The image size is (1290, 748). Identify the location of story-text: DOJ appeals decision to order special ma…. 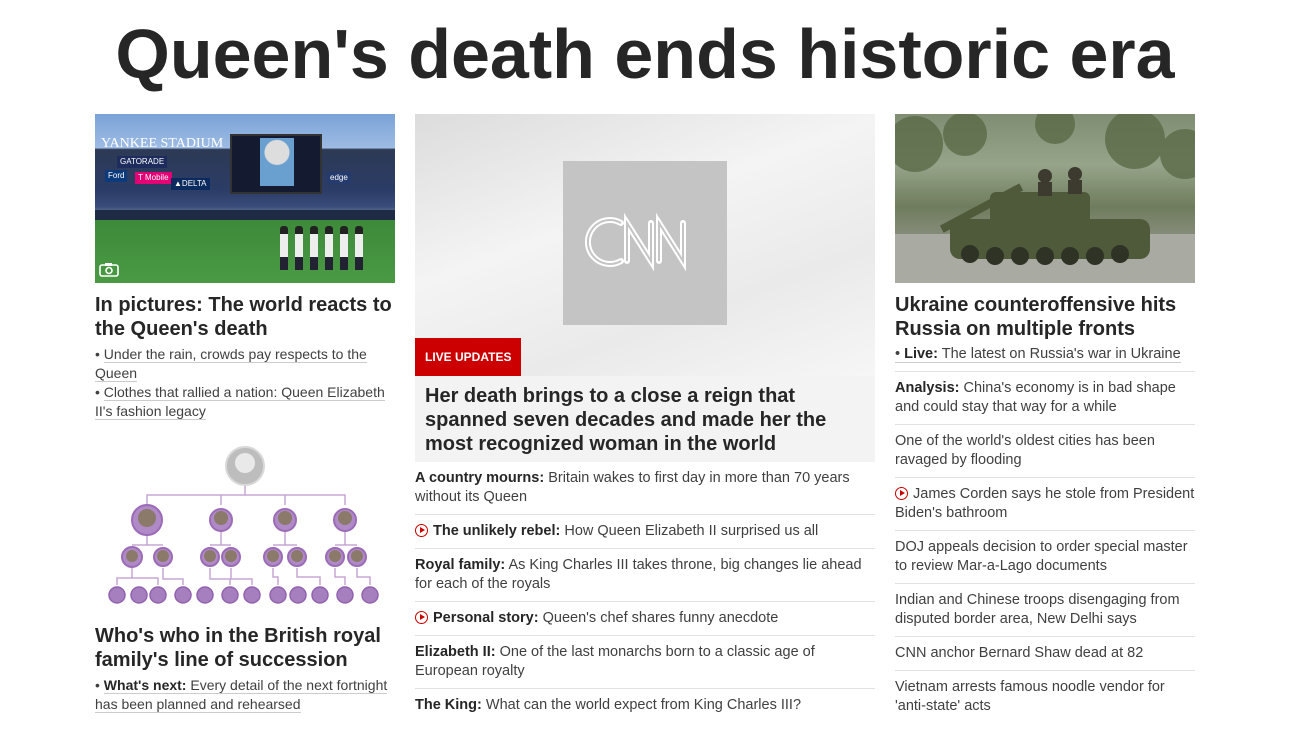
(1041, 556).